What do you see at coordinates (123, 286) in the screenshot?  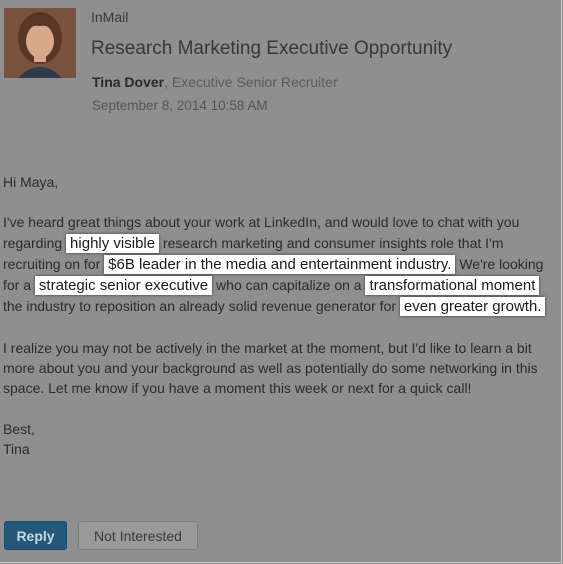 I see `highlight-phrase: strategic senior executive` at bounding box center [123, 286].